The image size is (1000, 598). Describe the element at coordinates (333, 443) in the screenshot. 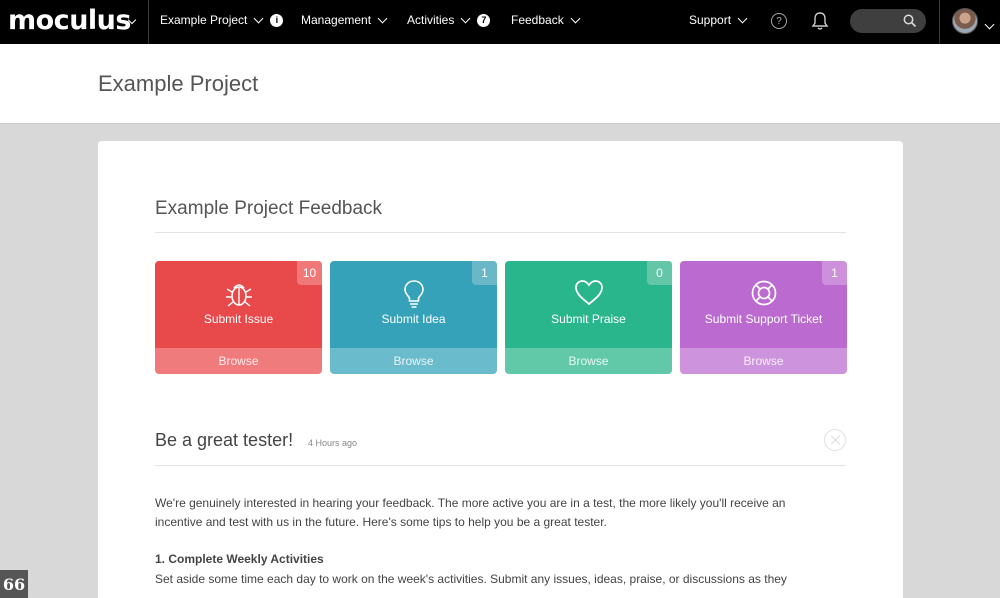

I see `announcement-timestamp: 4 Hours ago` at that location.